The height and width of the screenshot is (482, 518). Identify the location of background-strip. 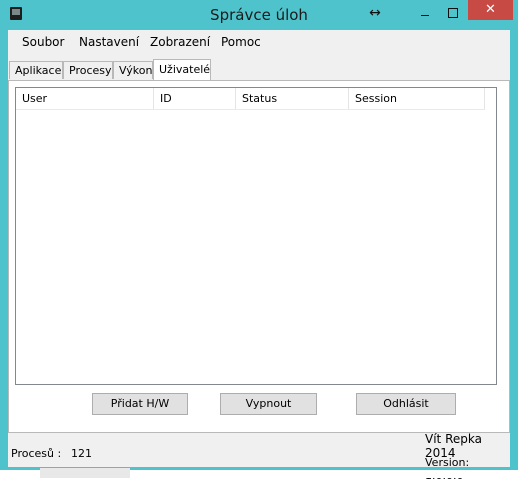
(259, 473).